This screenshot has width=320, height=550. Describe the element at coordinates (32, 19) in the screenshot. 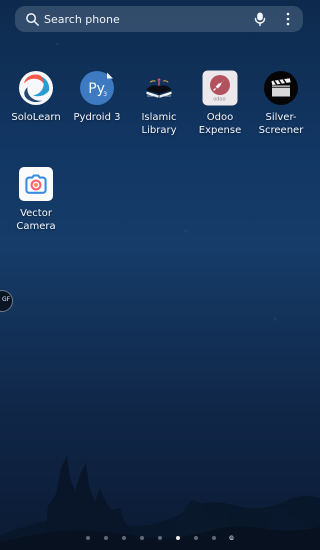

I see `search-icon` at that location.